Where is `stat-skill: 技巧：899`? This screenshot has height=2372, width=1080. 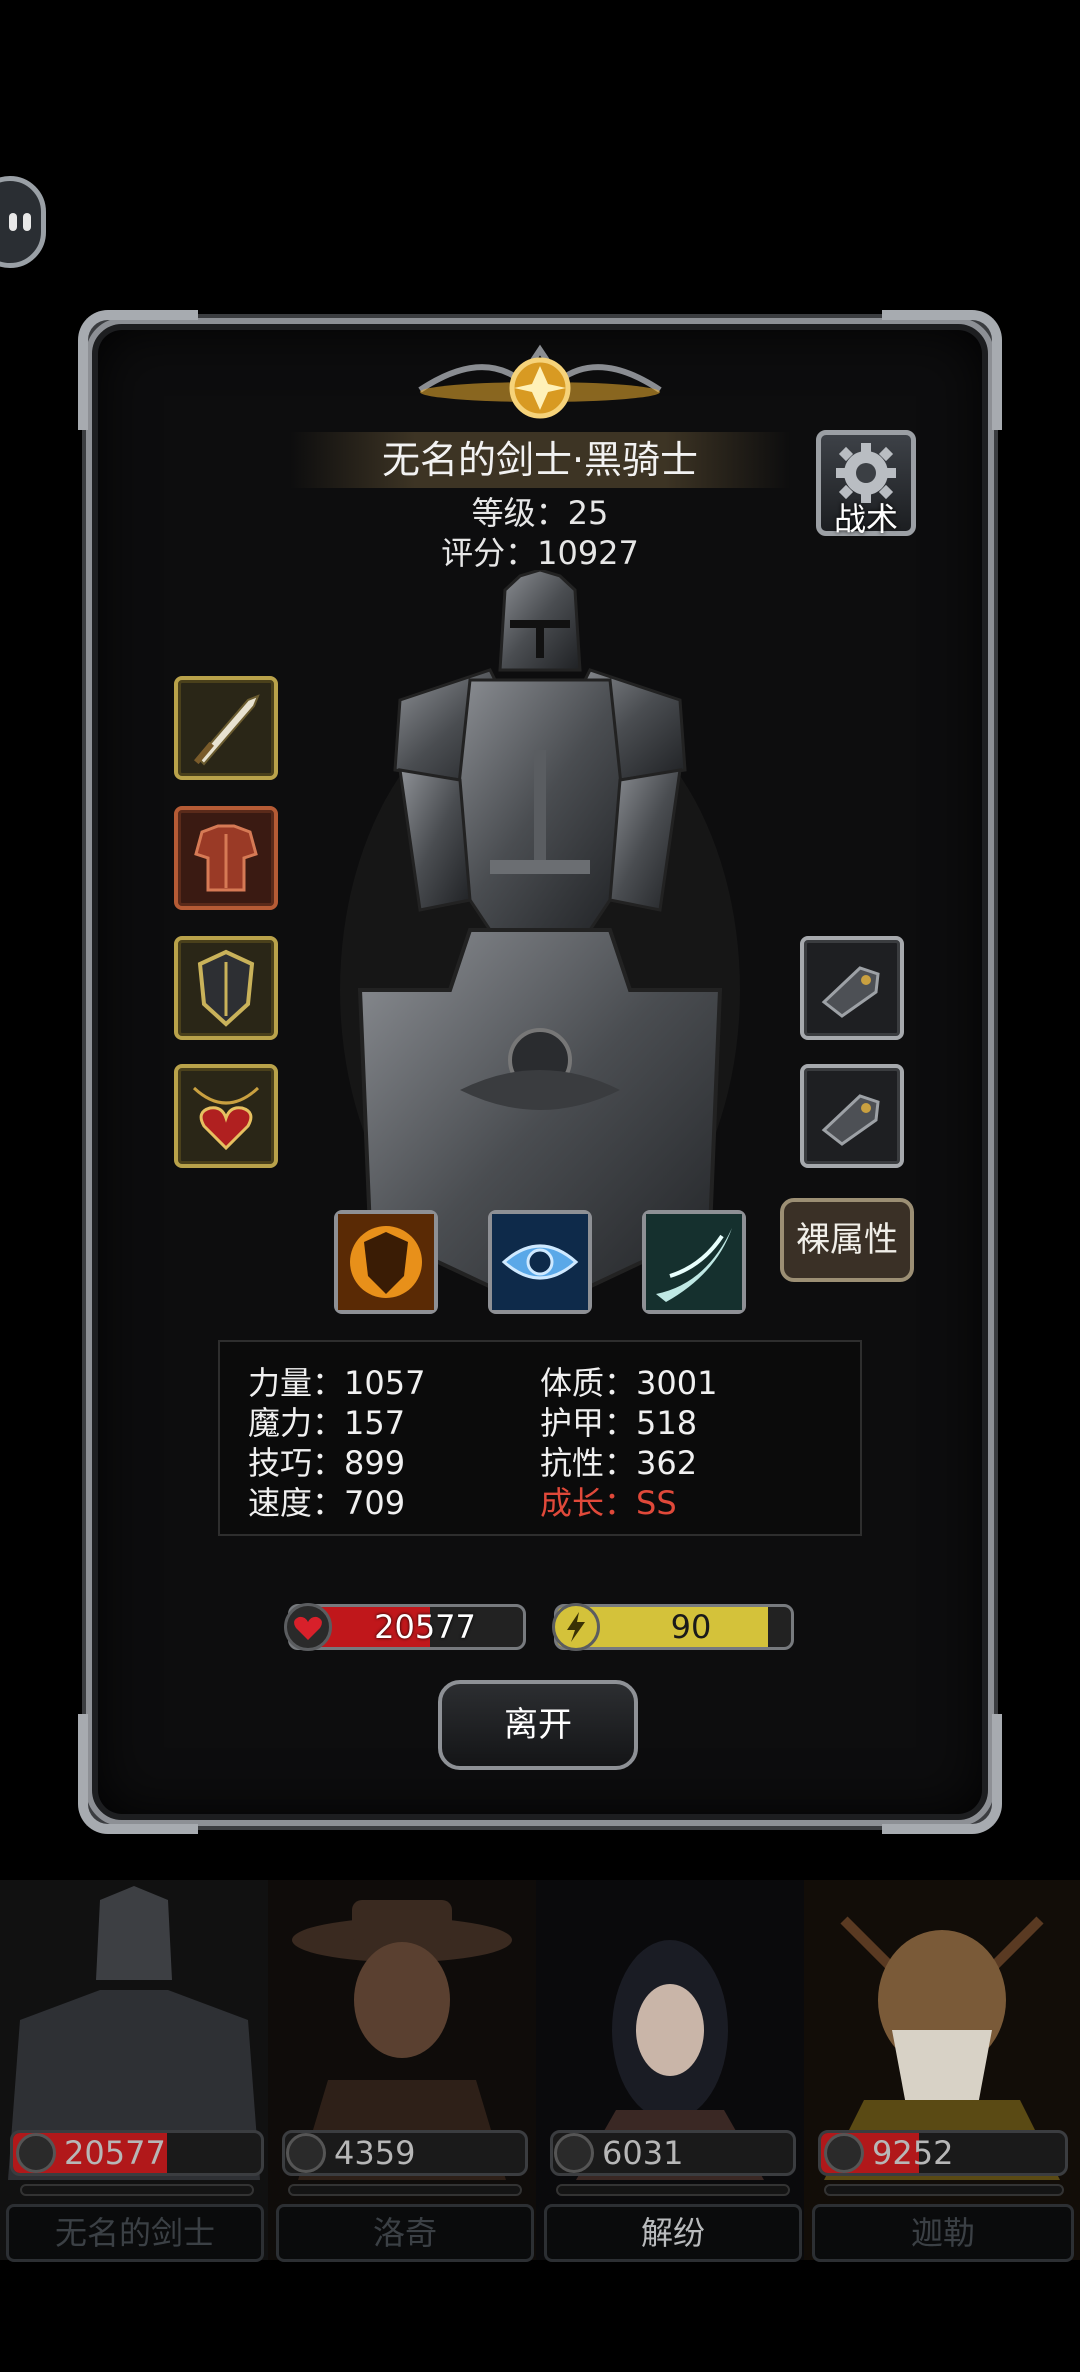 stat-skill: 技巧：899 is located at coordinates (327, 1463).